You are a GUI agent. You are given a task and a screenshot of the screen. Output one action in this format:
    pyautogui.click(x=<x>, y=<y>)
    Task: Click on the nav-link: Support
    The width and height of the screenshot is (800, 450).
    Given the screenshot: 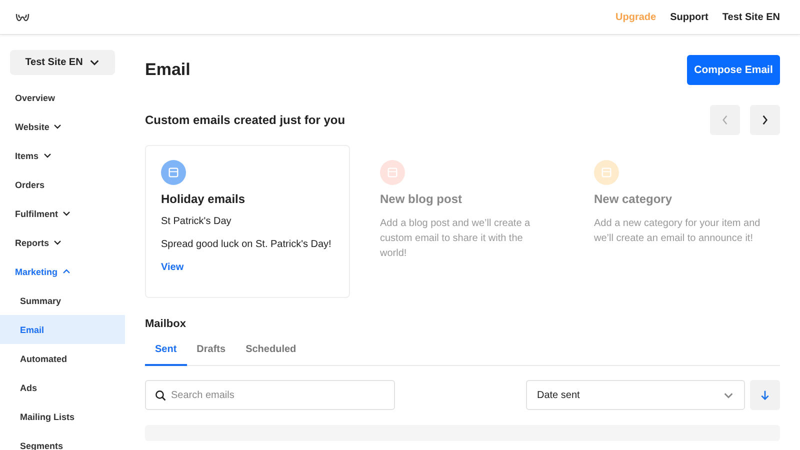 What is the action you would take?
    pyautogui.click(x=689, y=17)
    